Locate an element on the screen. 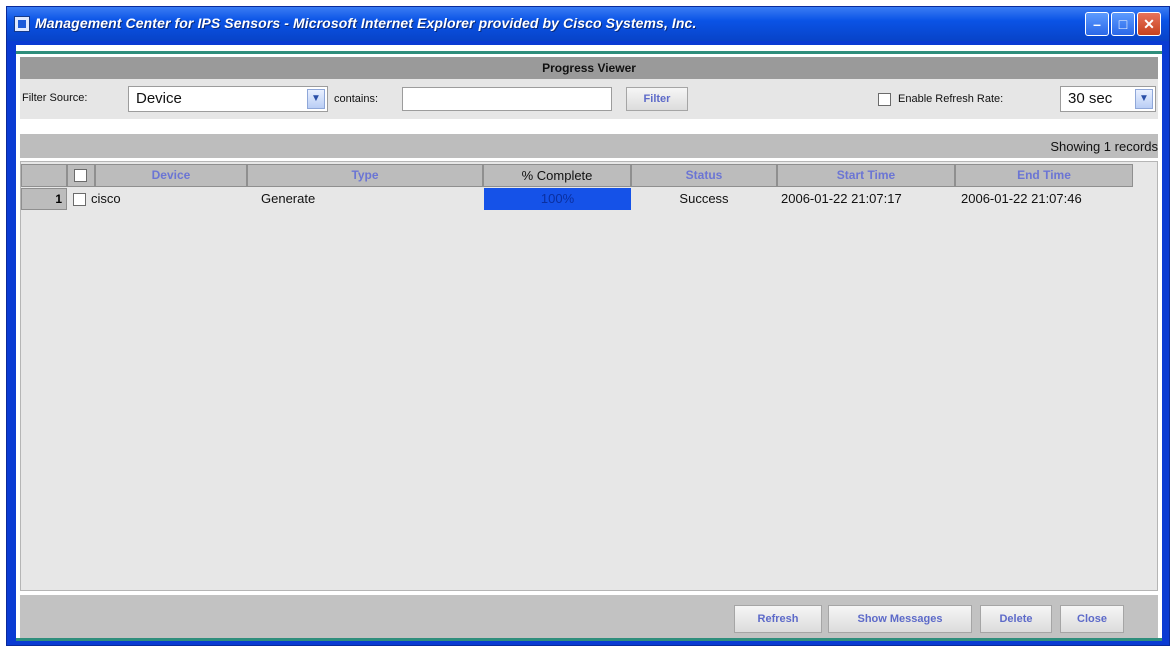 This screenshot has width=1176, height=648. column-header-device: Device is located at coordinates (171, 175).